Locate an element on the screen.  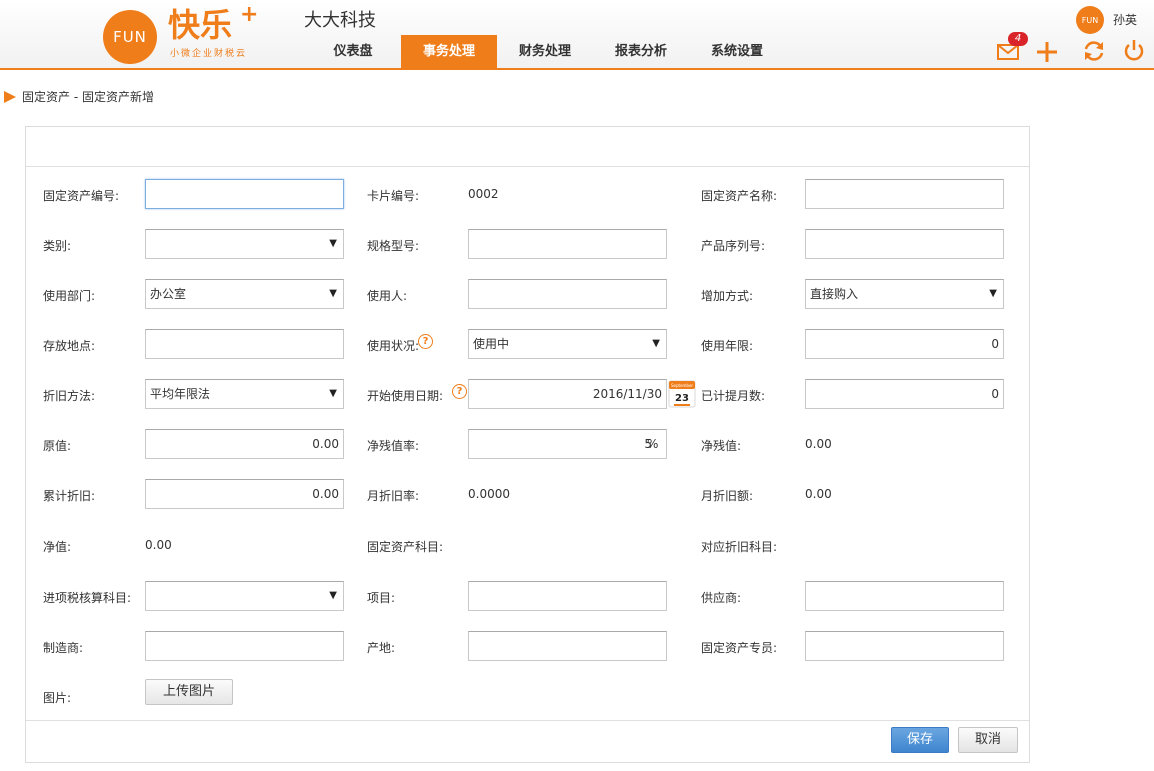
nav-dashboard: 仪表盘 is located at coordinates (353, 51).